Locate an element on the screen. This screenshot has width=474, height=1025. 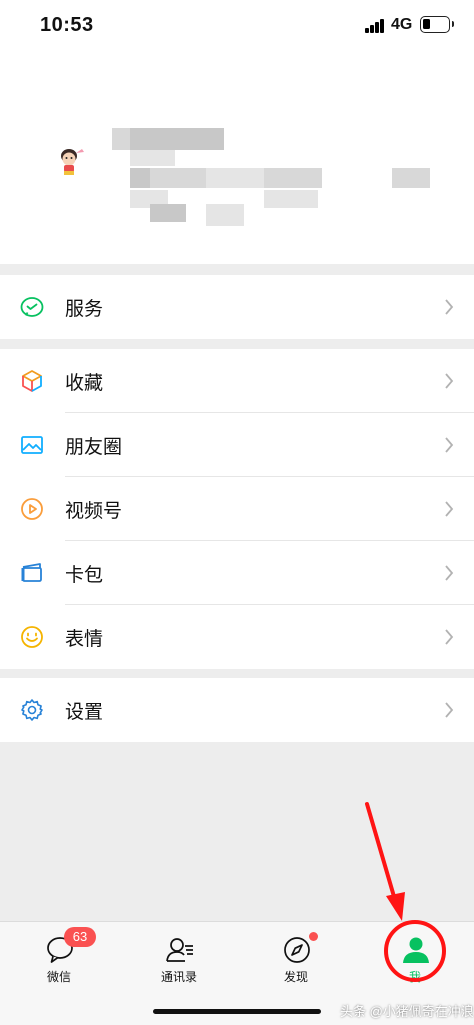
unread-badge: 63 is located at coordinates (80, 937).